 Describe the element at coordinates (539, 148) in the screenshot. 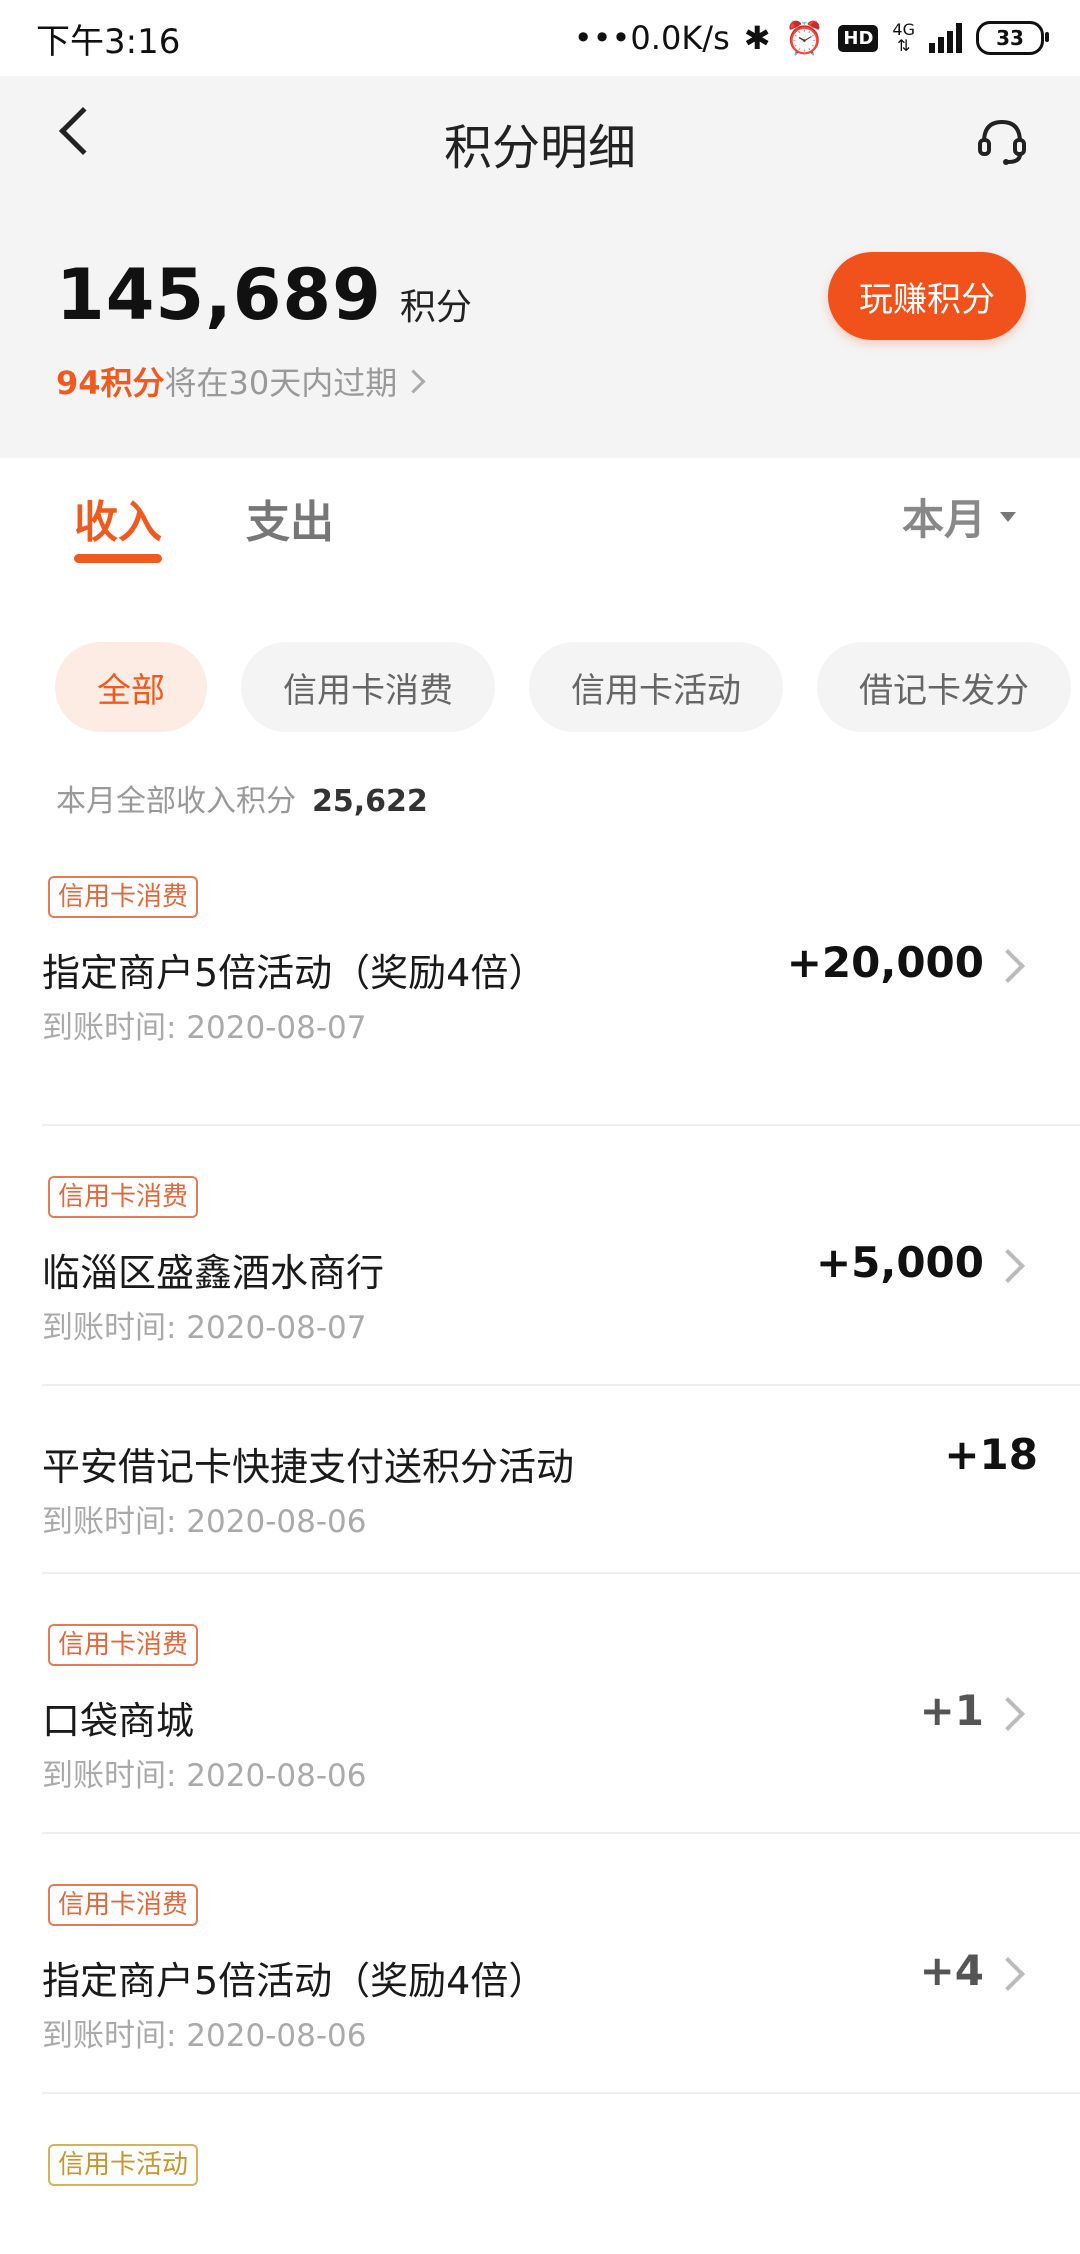

I see `page-title: 积分明细` at that location.